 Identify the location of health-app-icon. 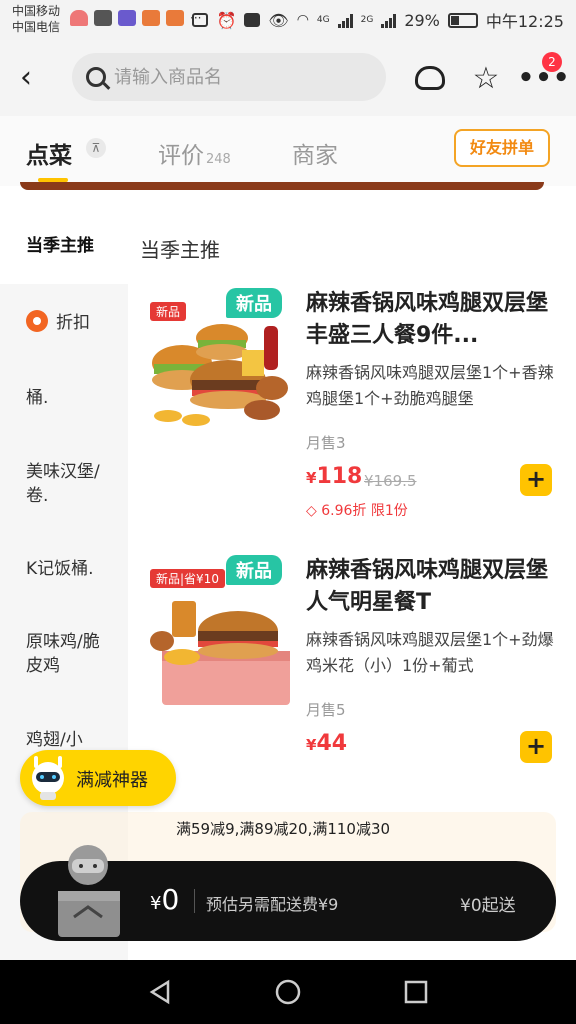
(79, 18).